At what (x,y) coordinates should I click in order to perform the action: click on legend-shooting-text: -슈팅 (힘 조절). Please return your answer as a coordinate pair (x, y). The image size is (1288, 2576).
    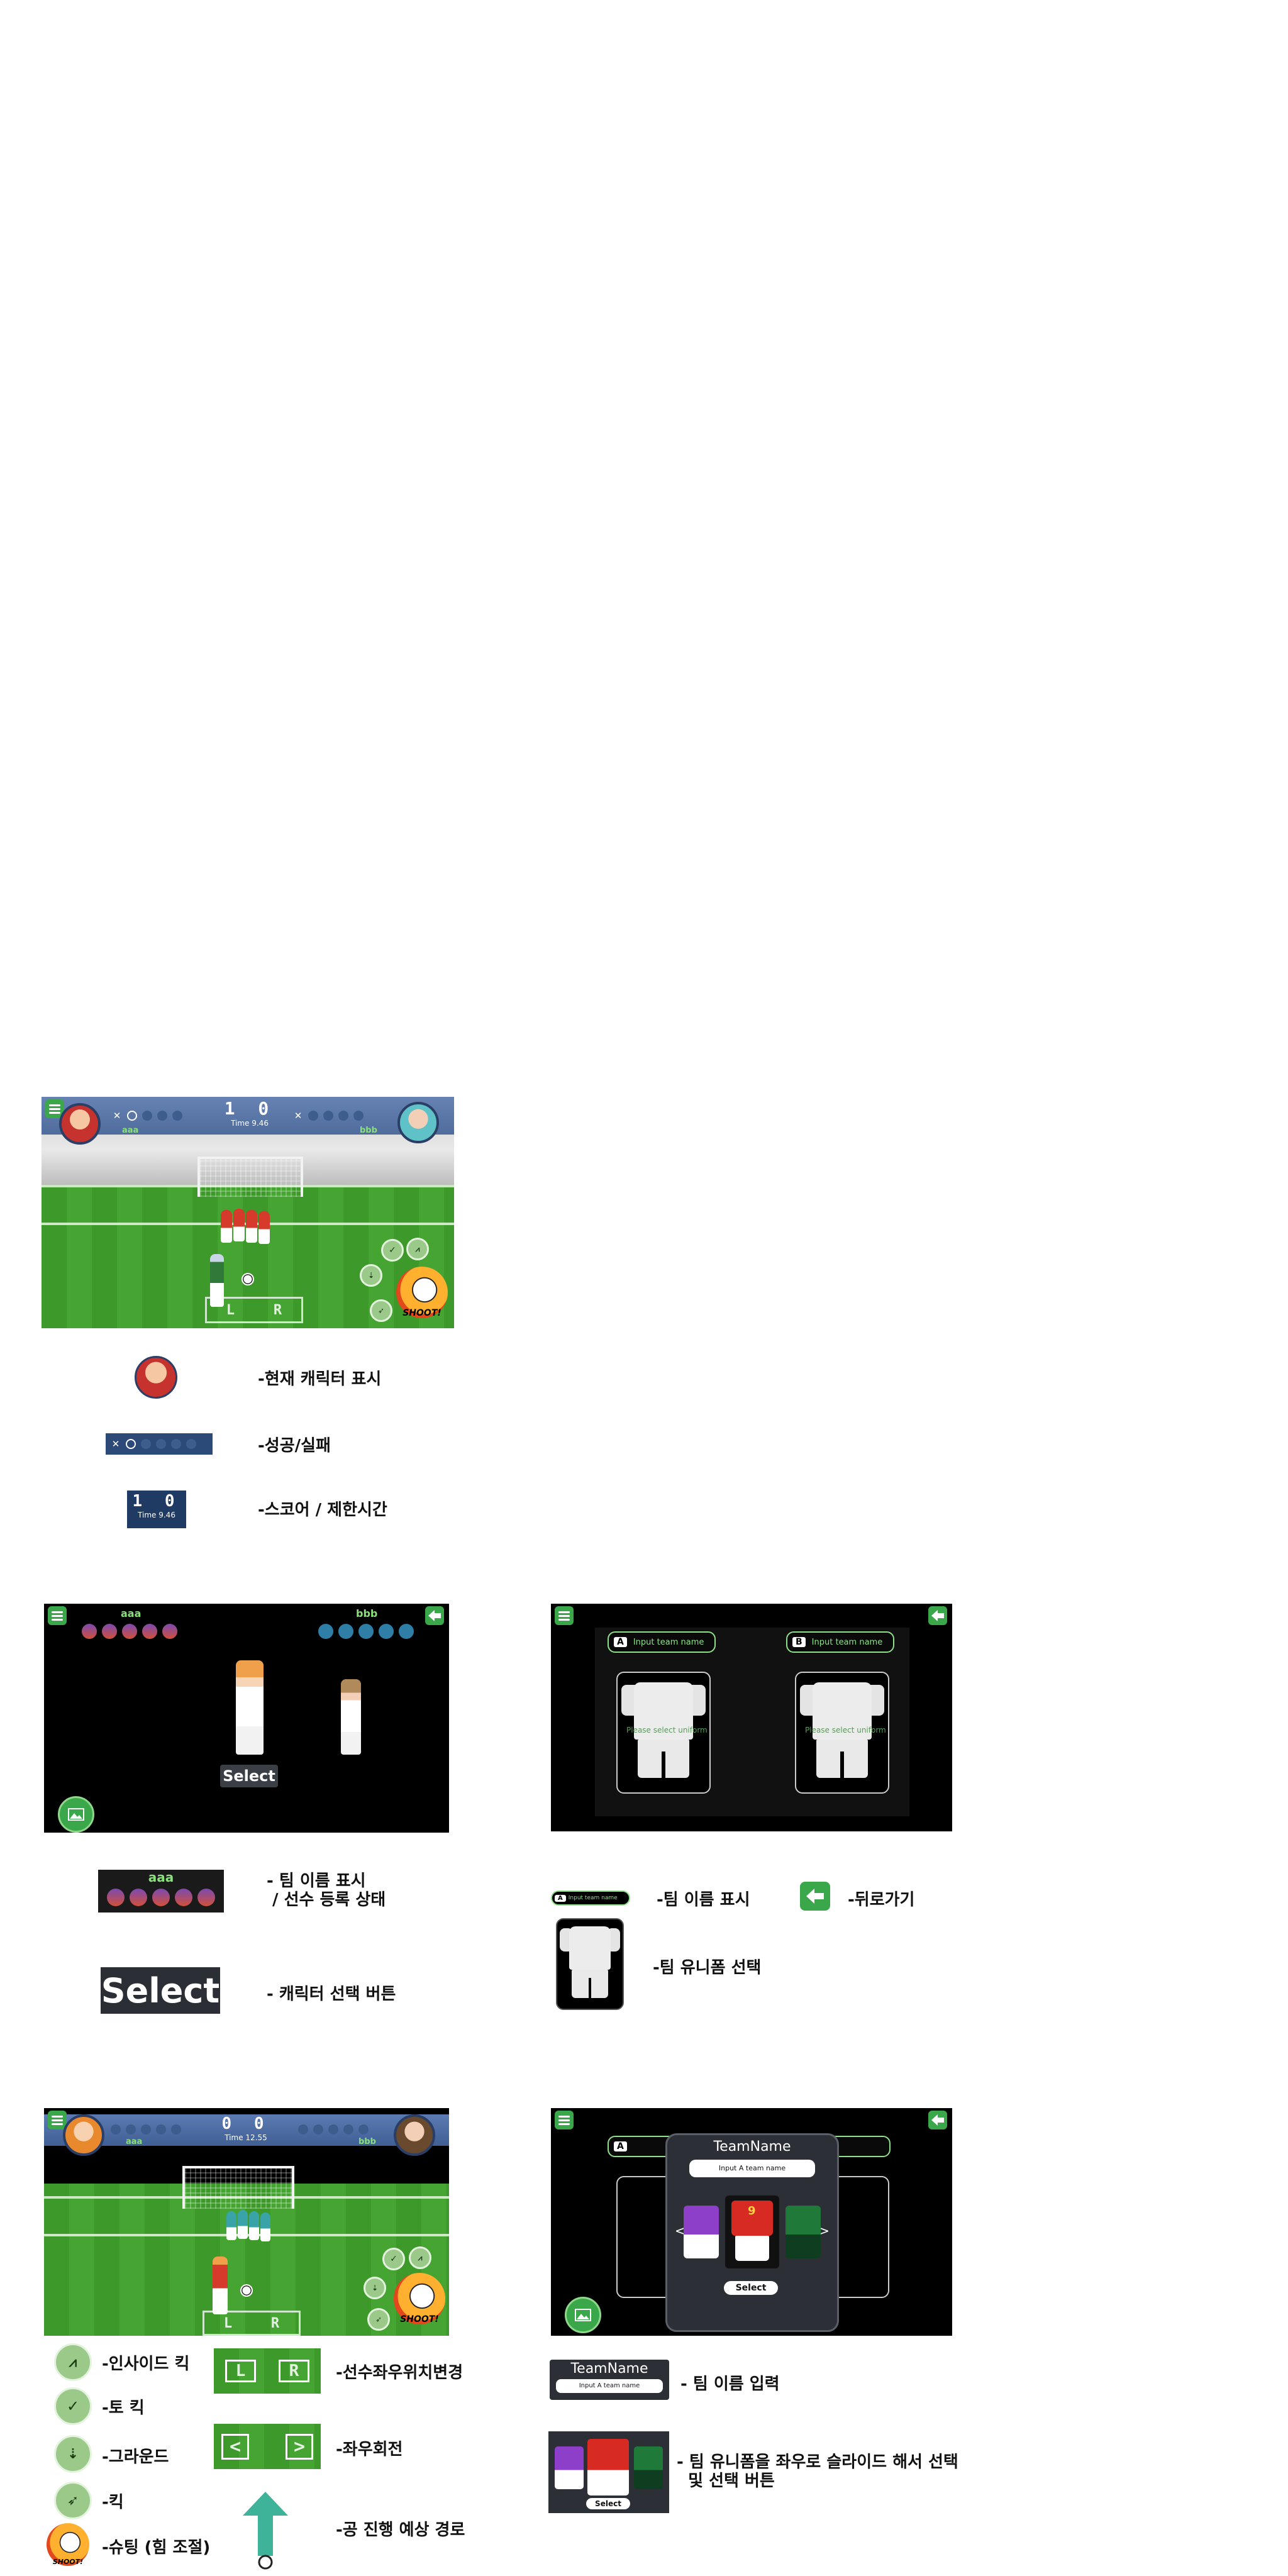
    Looking at the image, I should click on (156, 2547).